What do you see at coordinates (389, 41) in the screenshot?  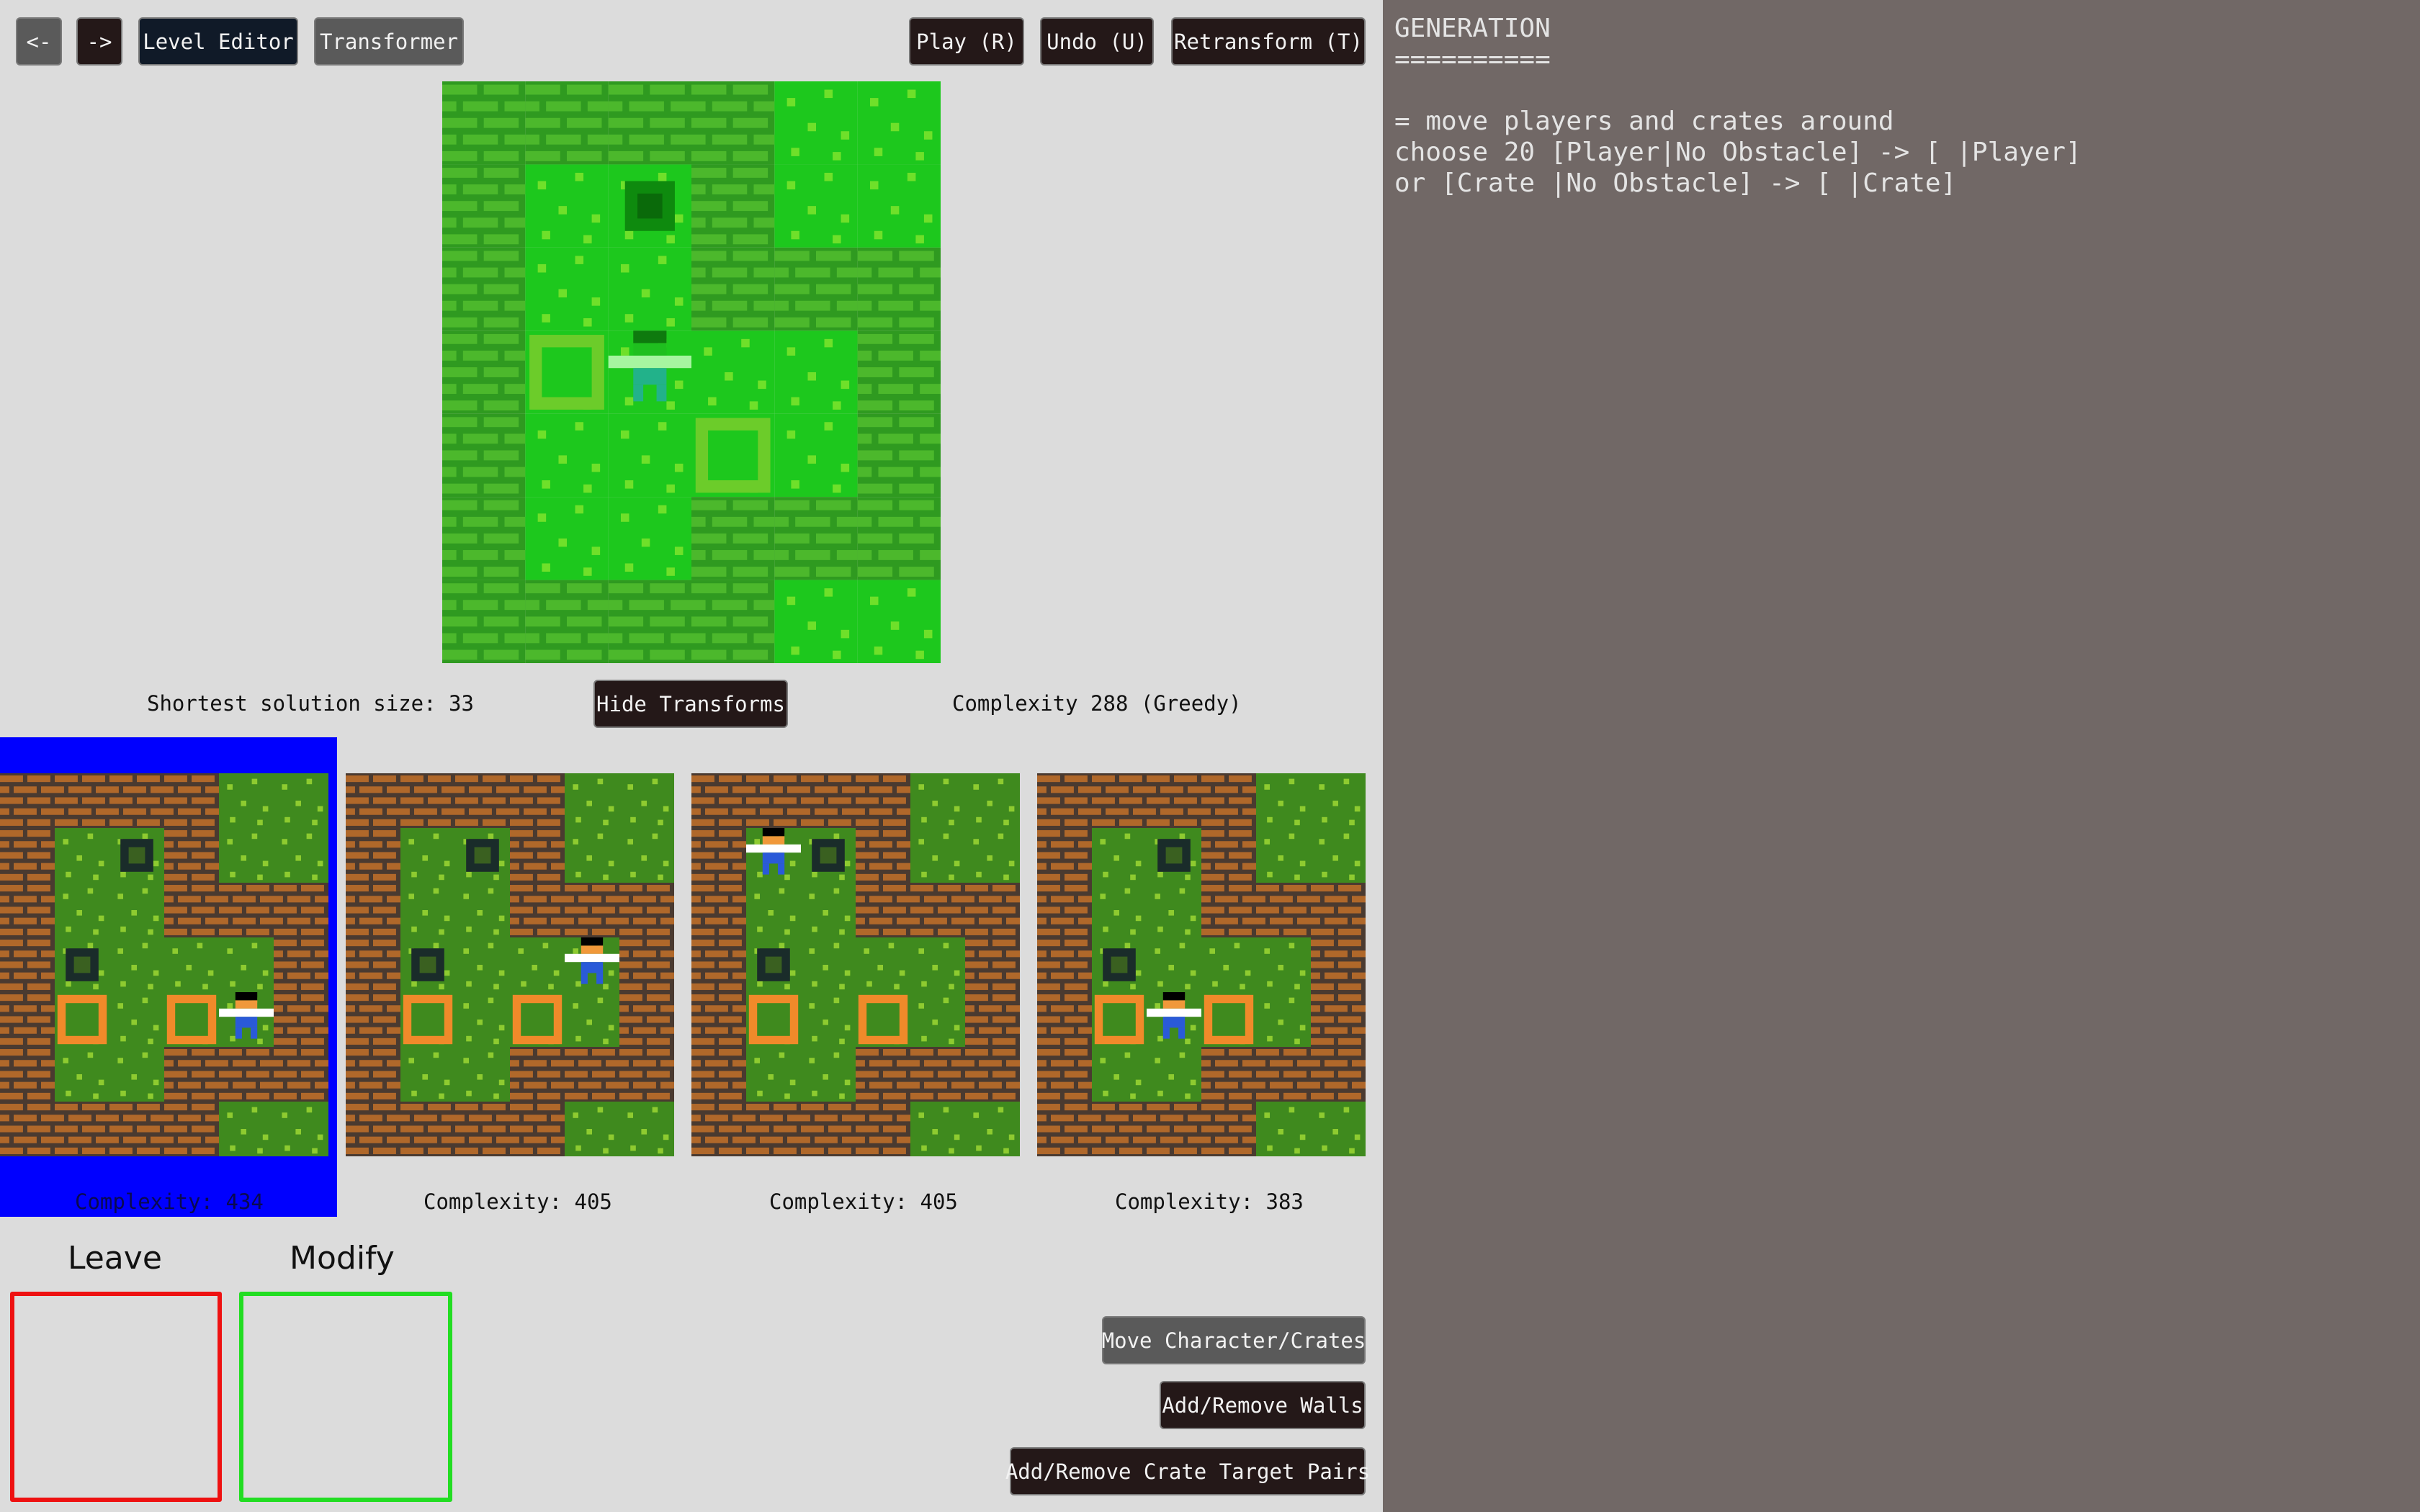 I see `transformer-button: Transformer` at bounding box center [389, 41].